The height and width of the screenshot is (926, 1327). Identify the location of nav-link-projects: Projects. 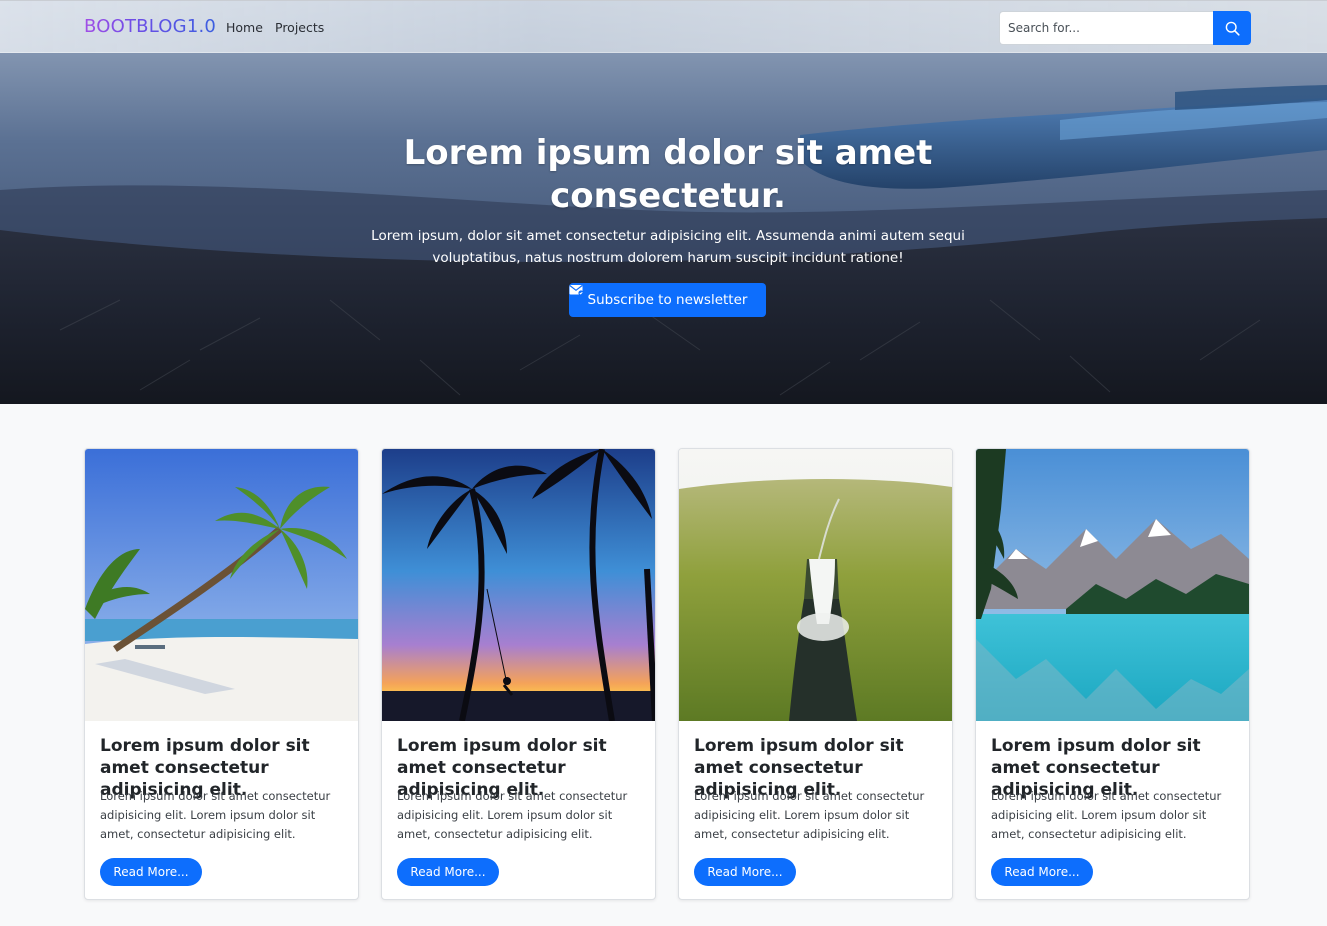
(299, 27).